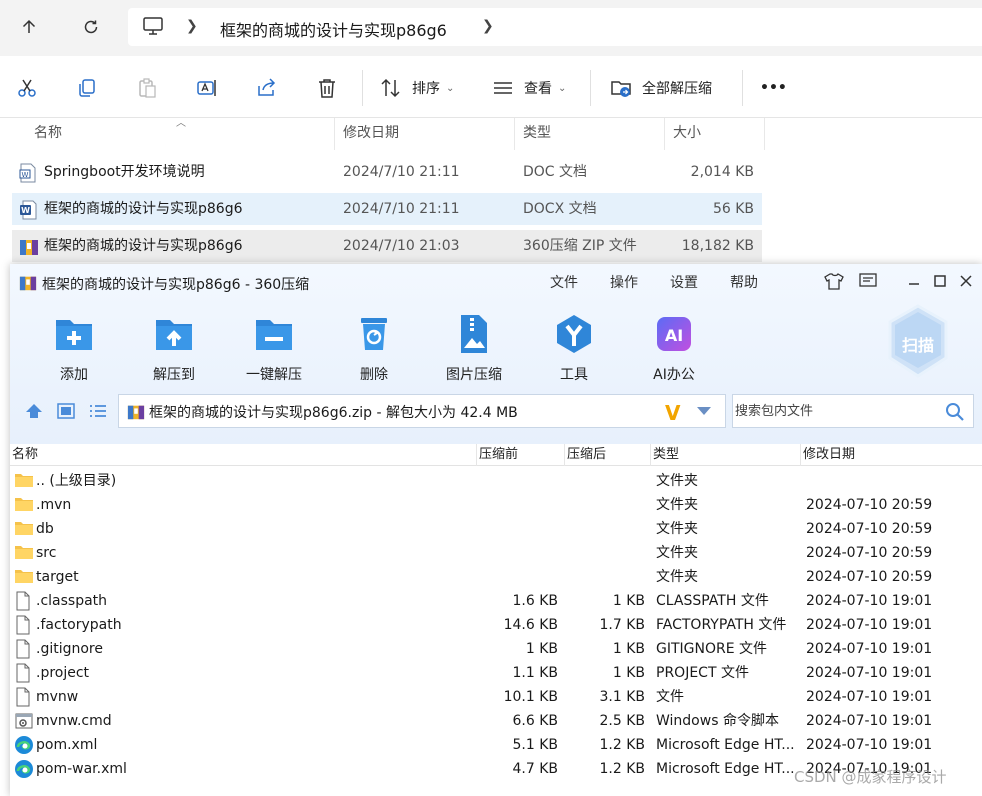 The image size is (982, 796). Describe the element at coordinates (704, 411) in the screenshot. I see `dropdown-arrow-icon` at that location.